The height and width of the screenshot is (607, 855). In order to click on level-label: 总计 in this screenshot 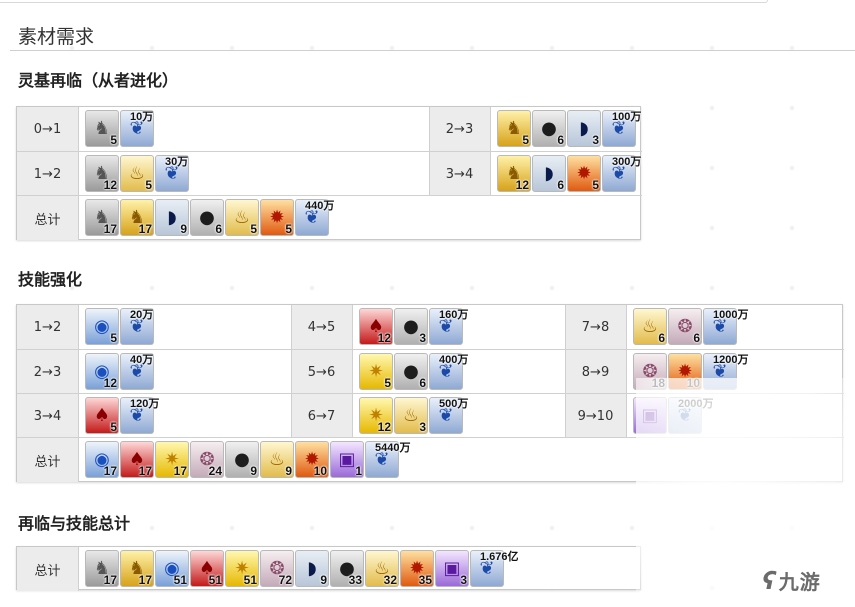, I will do `click(48, 218)`.